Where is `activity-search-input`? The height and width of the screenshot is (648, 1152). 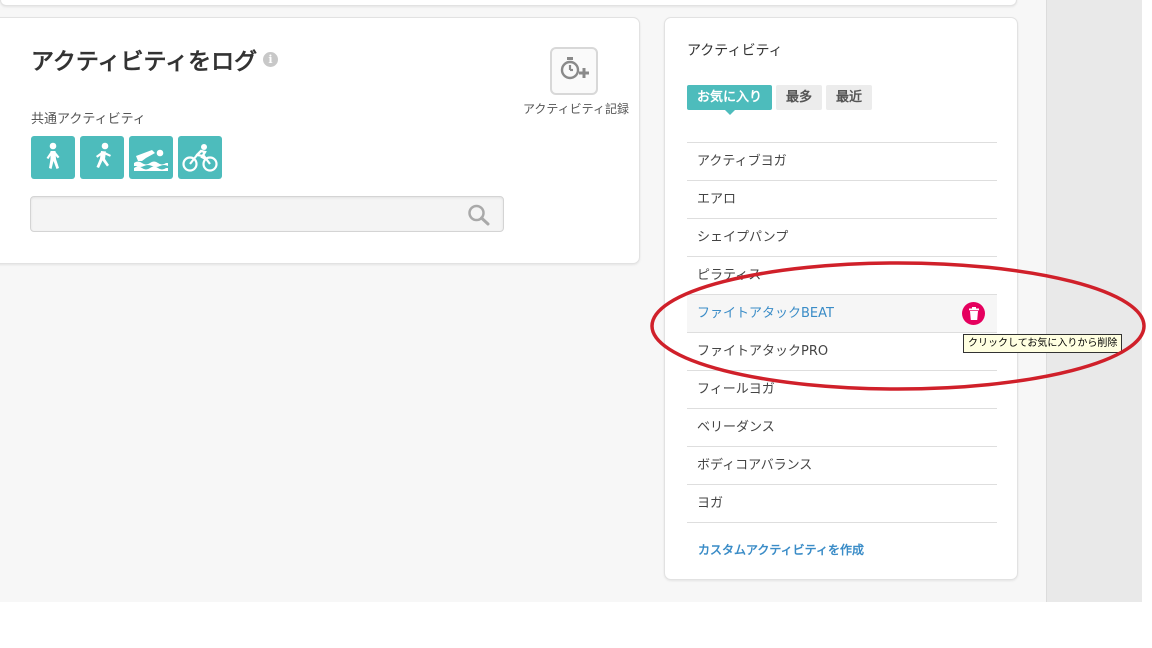
activity-search-input is located at coordinates (251, 215).